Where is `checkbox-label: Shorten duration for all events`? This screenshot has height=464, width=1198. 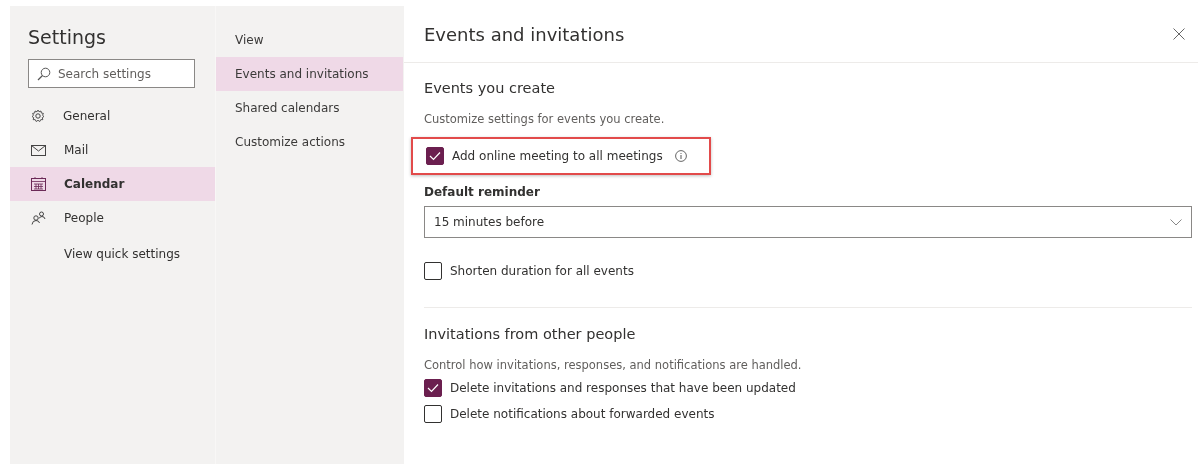
checkbox-label: Shorten duration for all events is located at coordinates (542, 271).